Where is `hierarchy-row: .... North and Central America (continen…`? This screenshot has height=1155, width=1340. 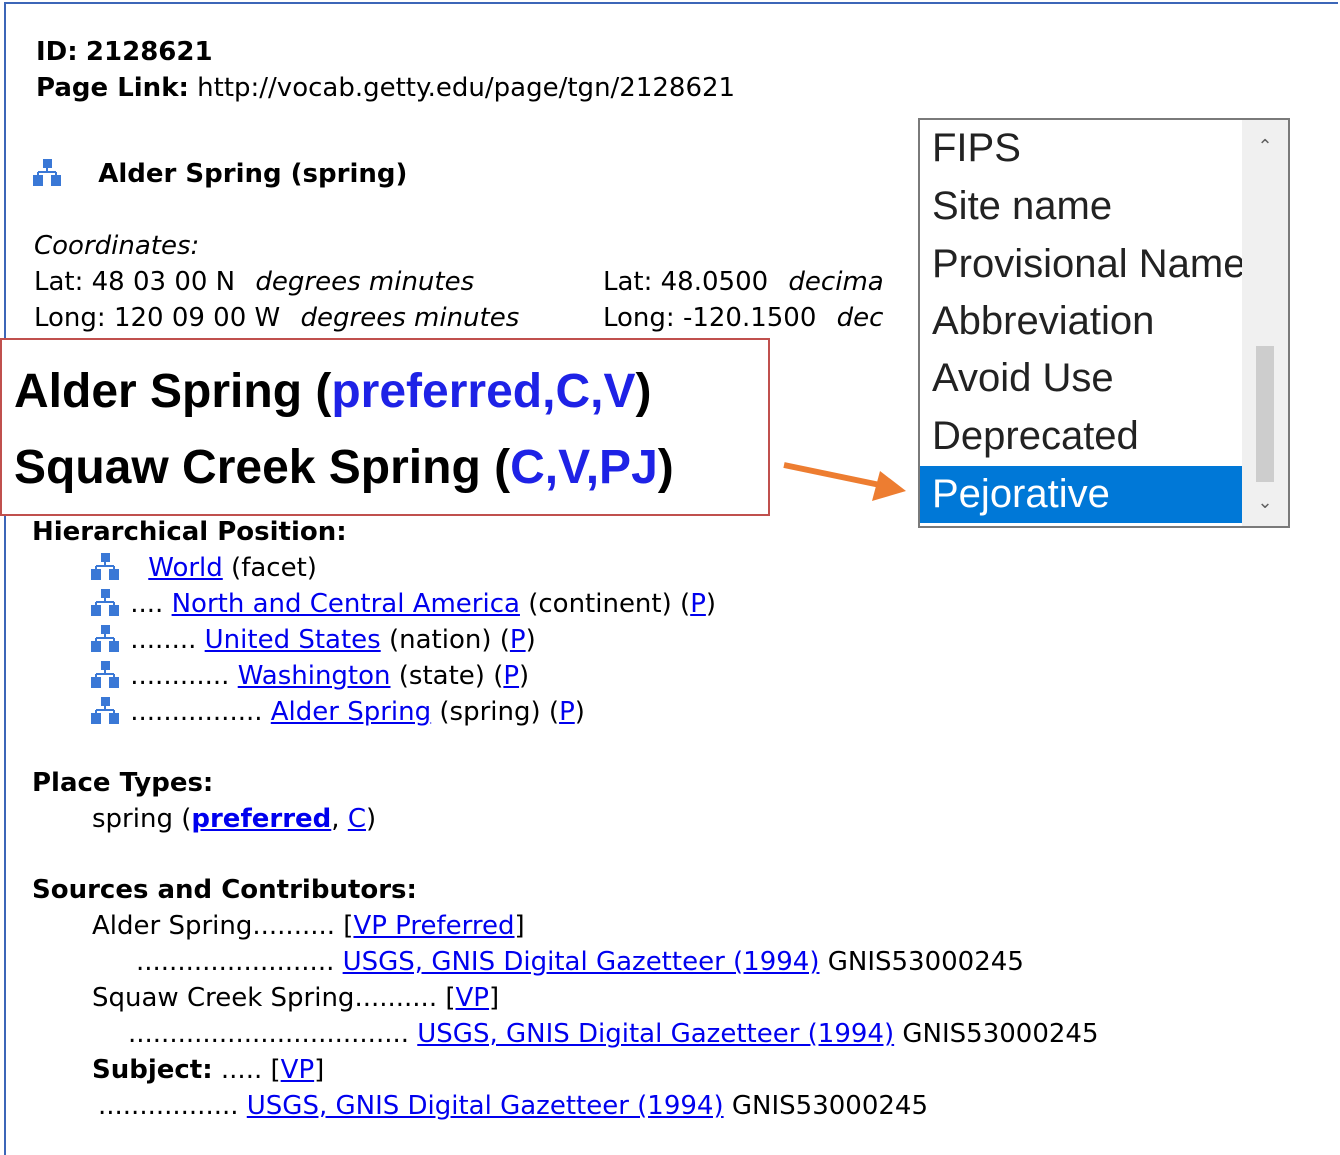
hierarchy-row: .... North and Central America (continen… is located at coordinates (403, 604).